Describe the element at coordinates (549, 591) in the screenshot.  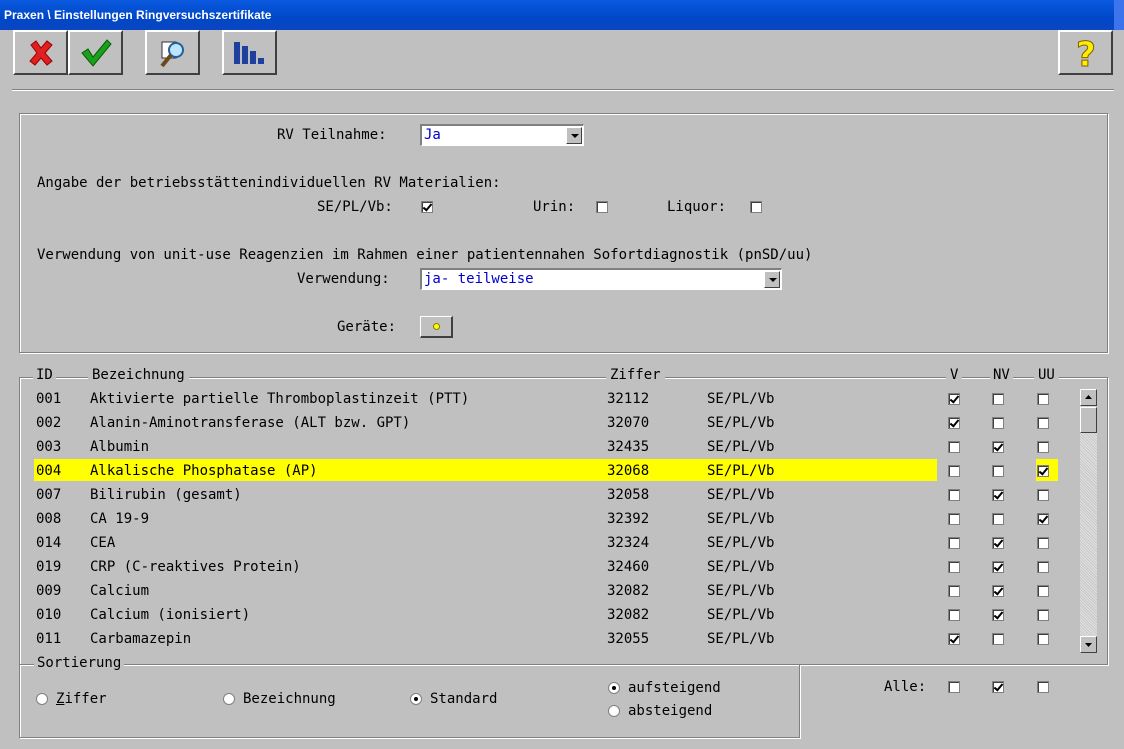
I see `table-row: 009 Calcium 32082 SE/PL/Vb` at that location.